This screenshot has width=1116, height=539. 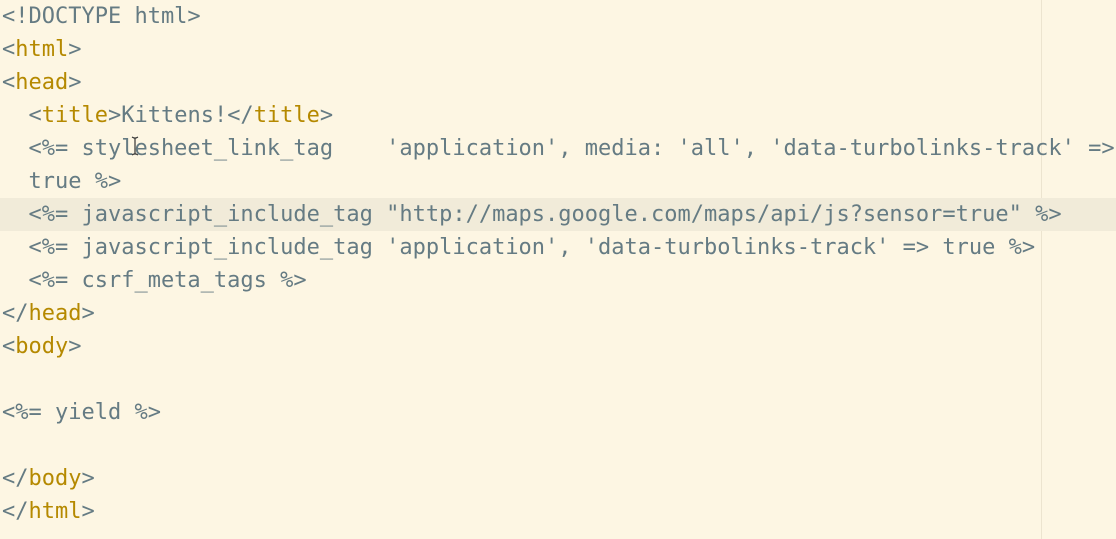 What do you see at coordinates (558, 346) in the screenshot?
I see `code-line: <body>` at bounding box center [558, 346].